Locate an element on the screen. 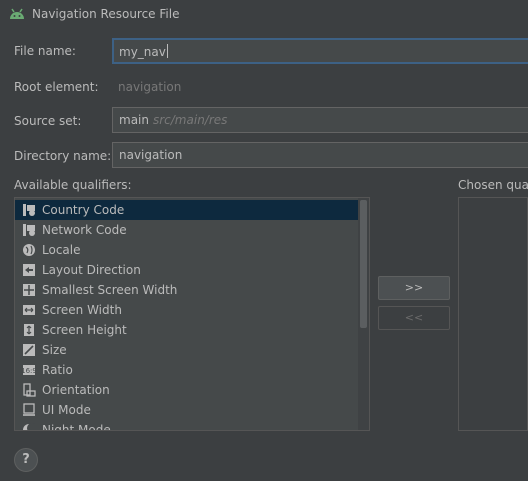  list-item-size: Size is located at coordinates (192, 350).